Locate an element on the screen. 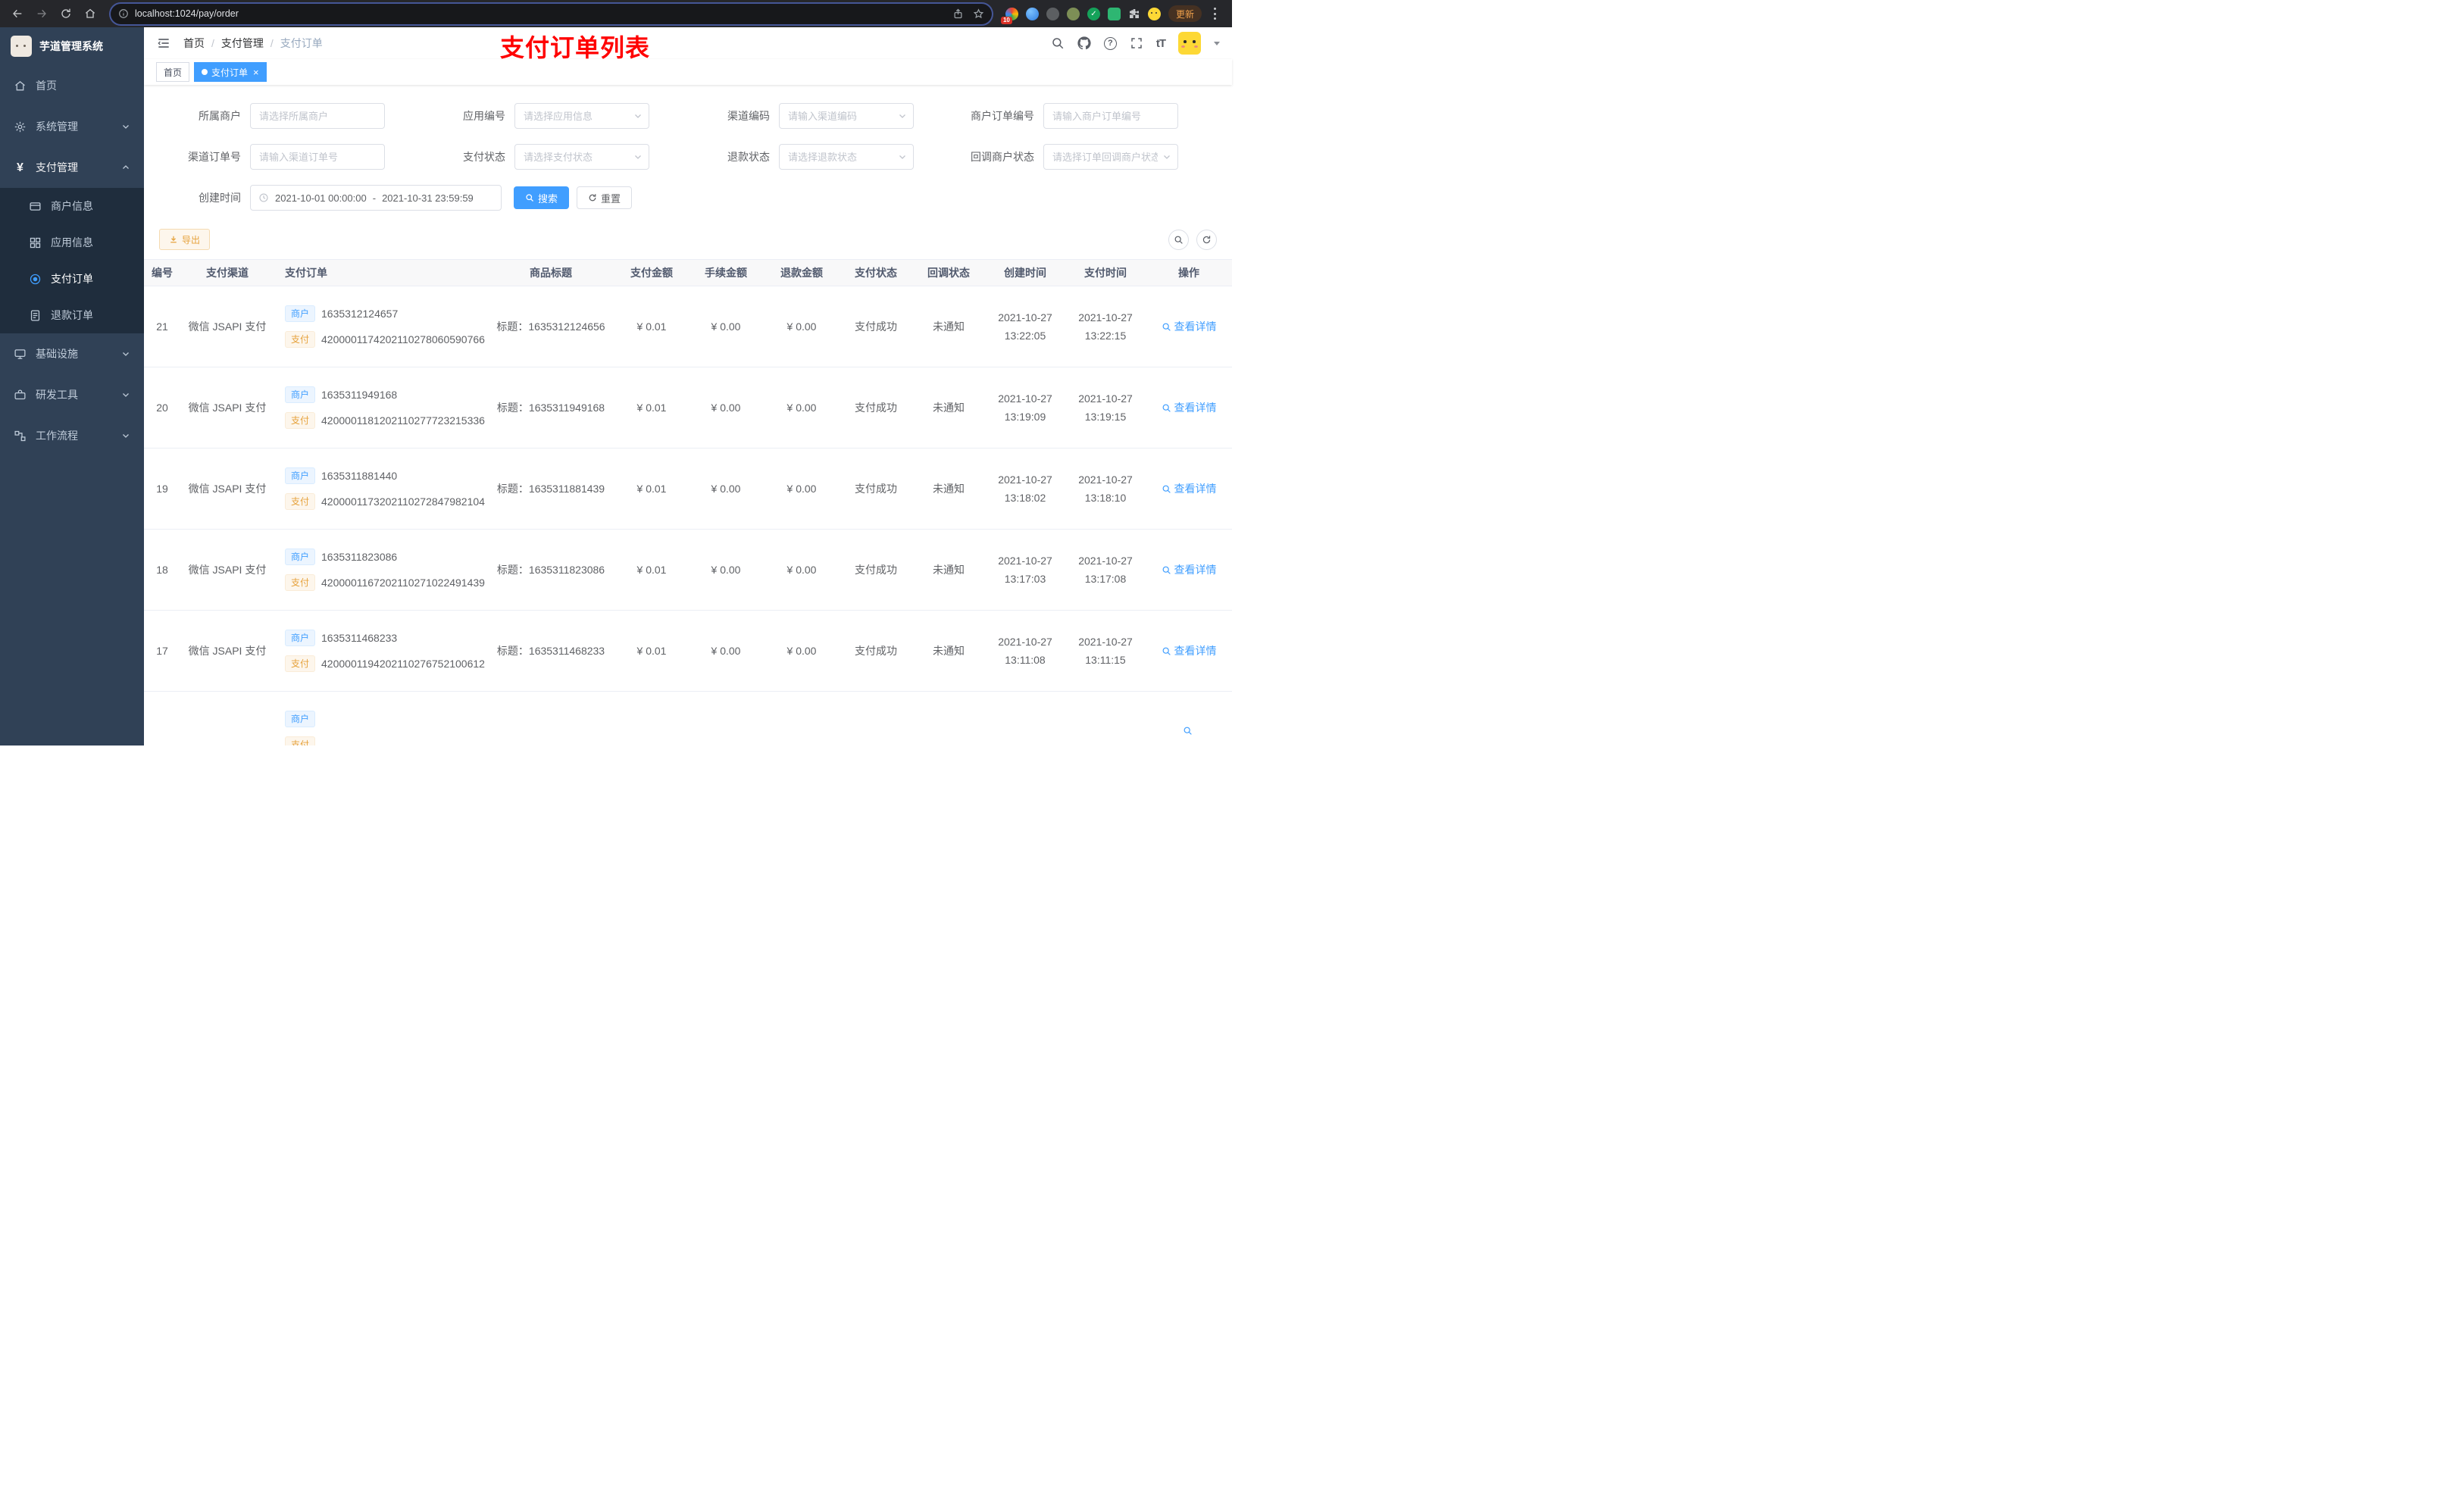  filter-channel-code: 渠道编码 is located at coordinates (820, 116).